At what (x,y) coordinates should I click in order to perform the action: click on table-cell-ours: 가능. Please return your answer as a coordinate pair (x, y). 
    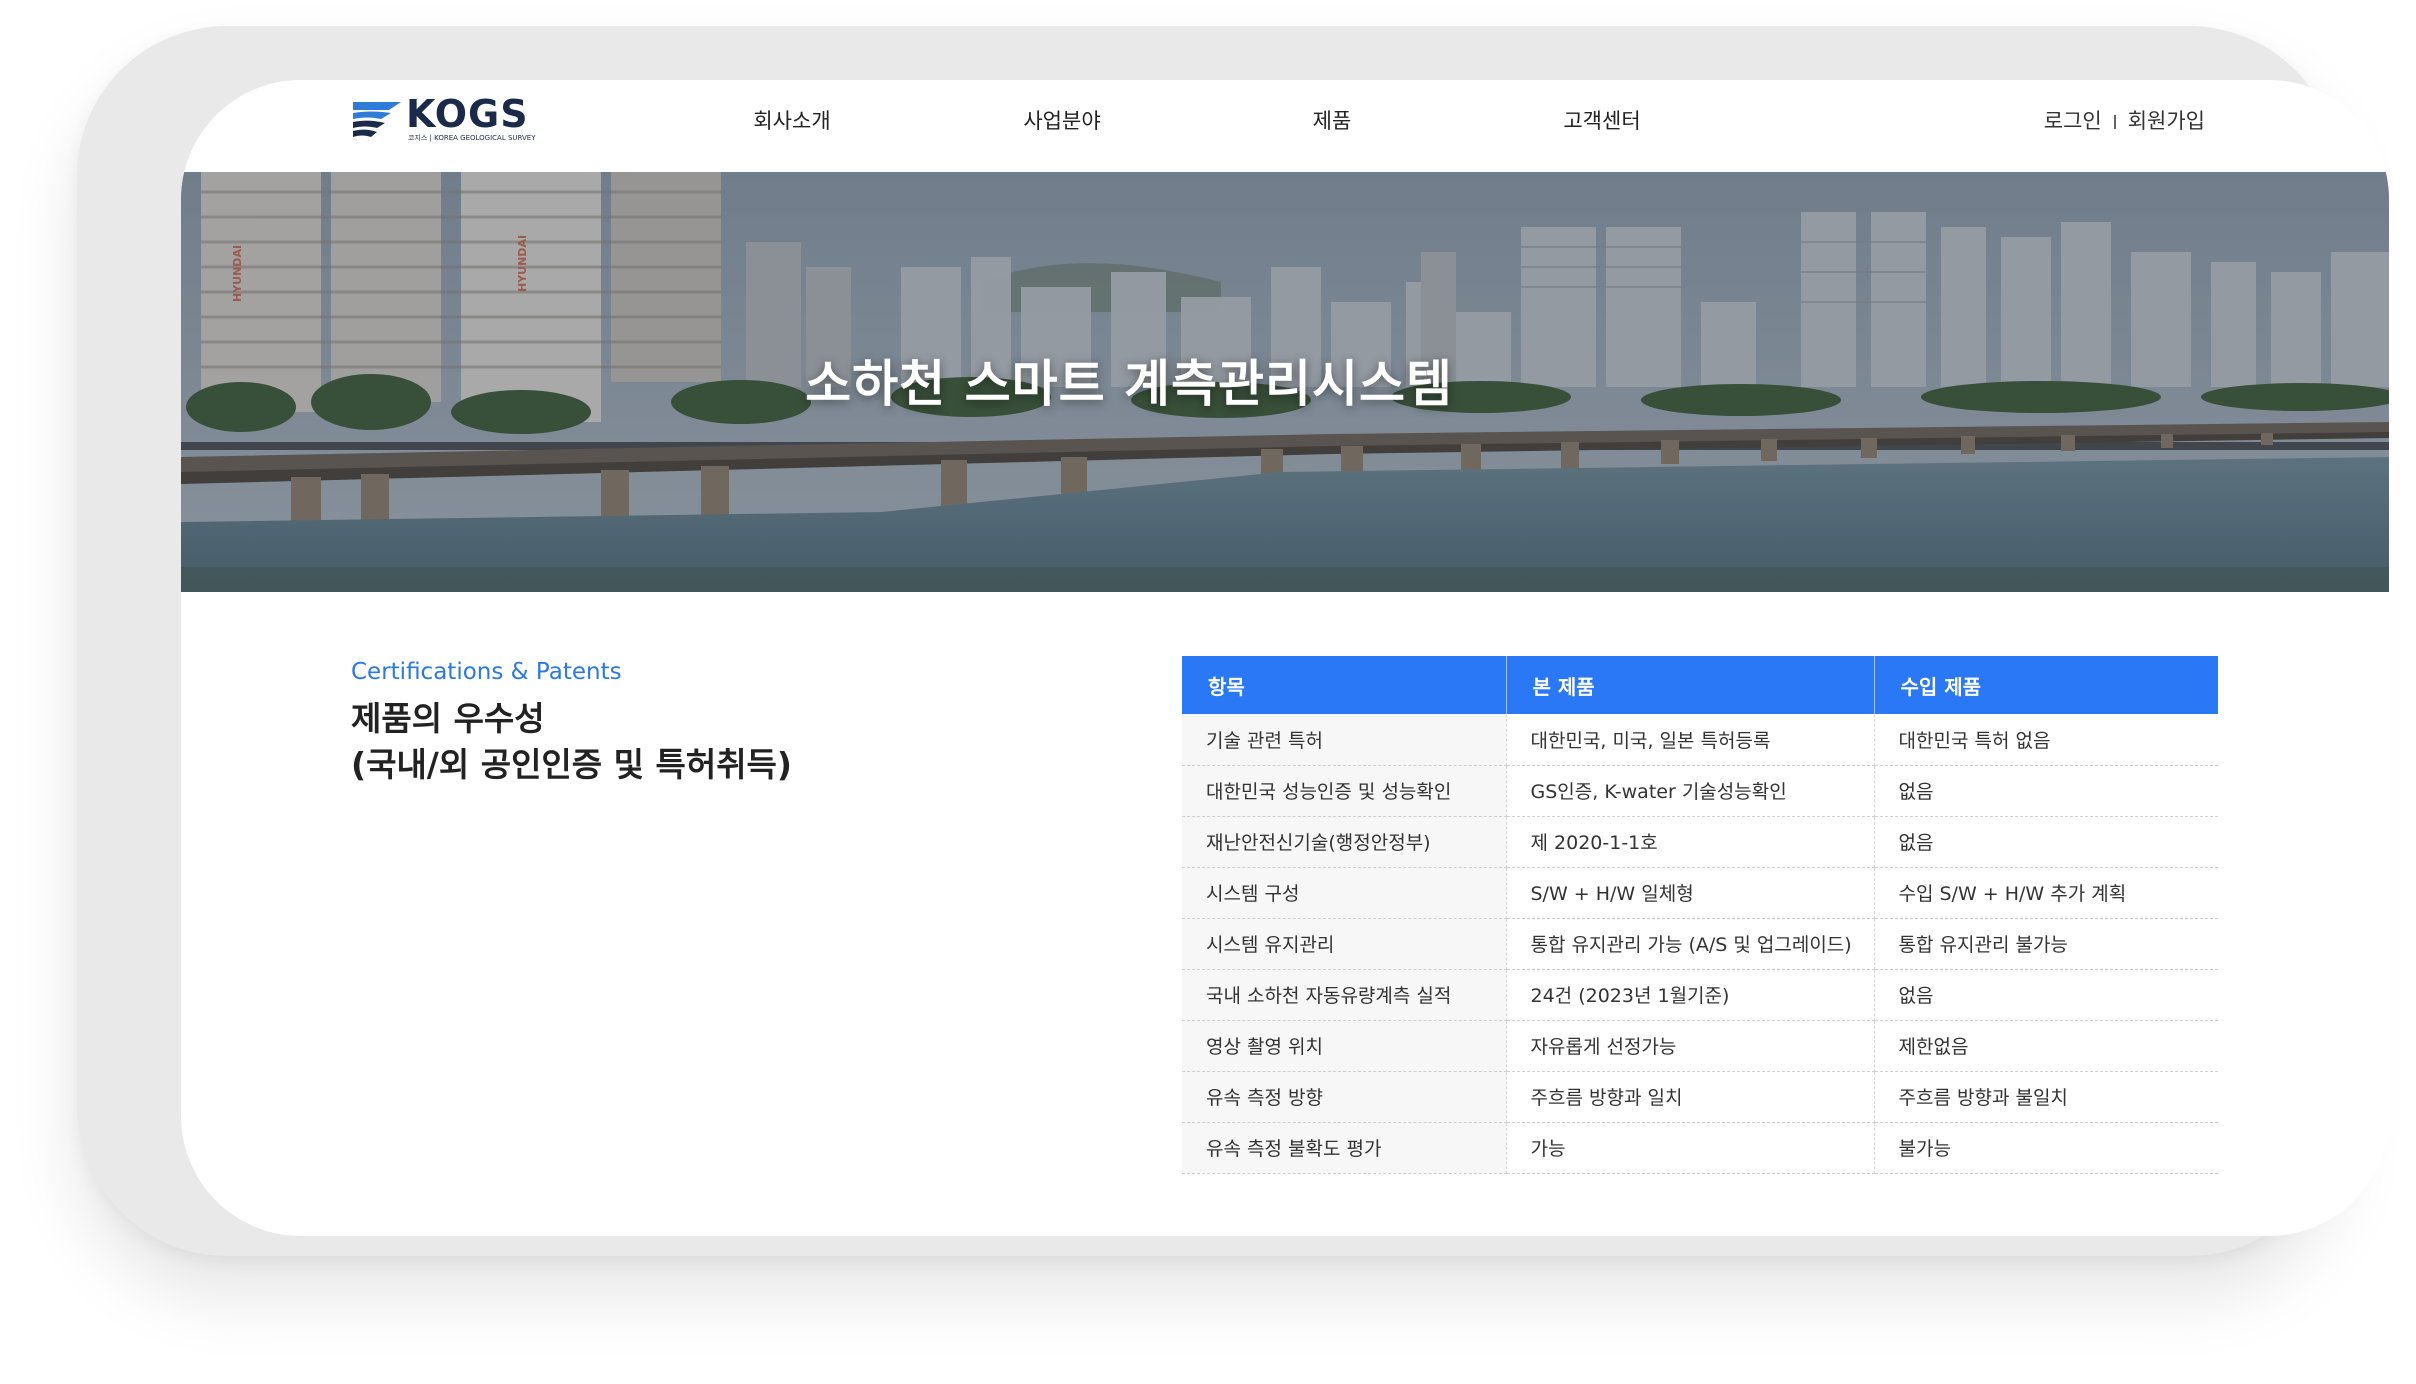
    Looking at the image, I should click on (1690, 1148).